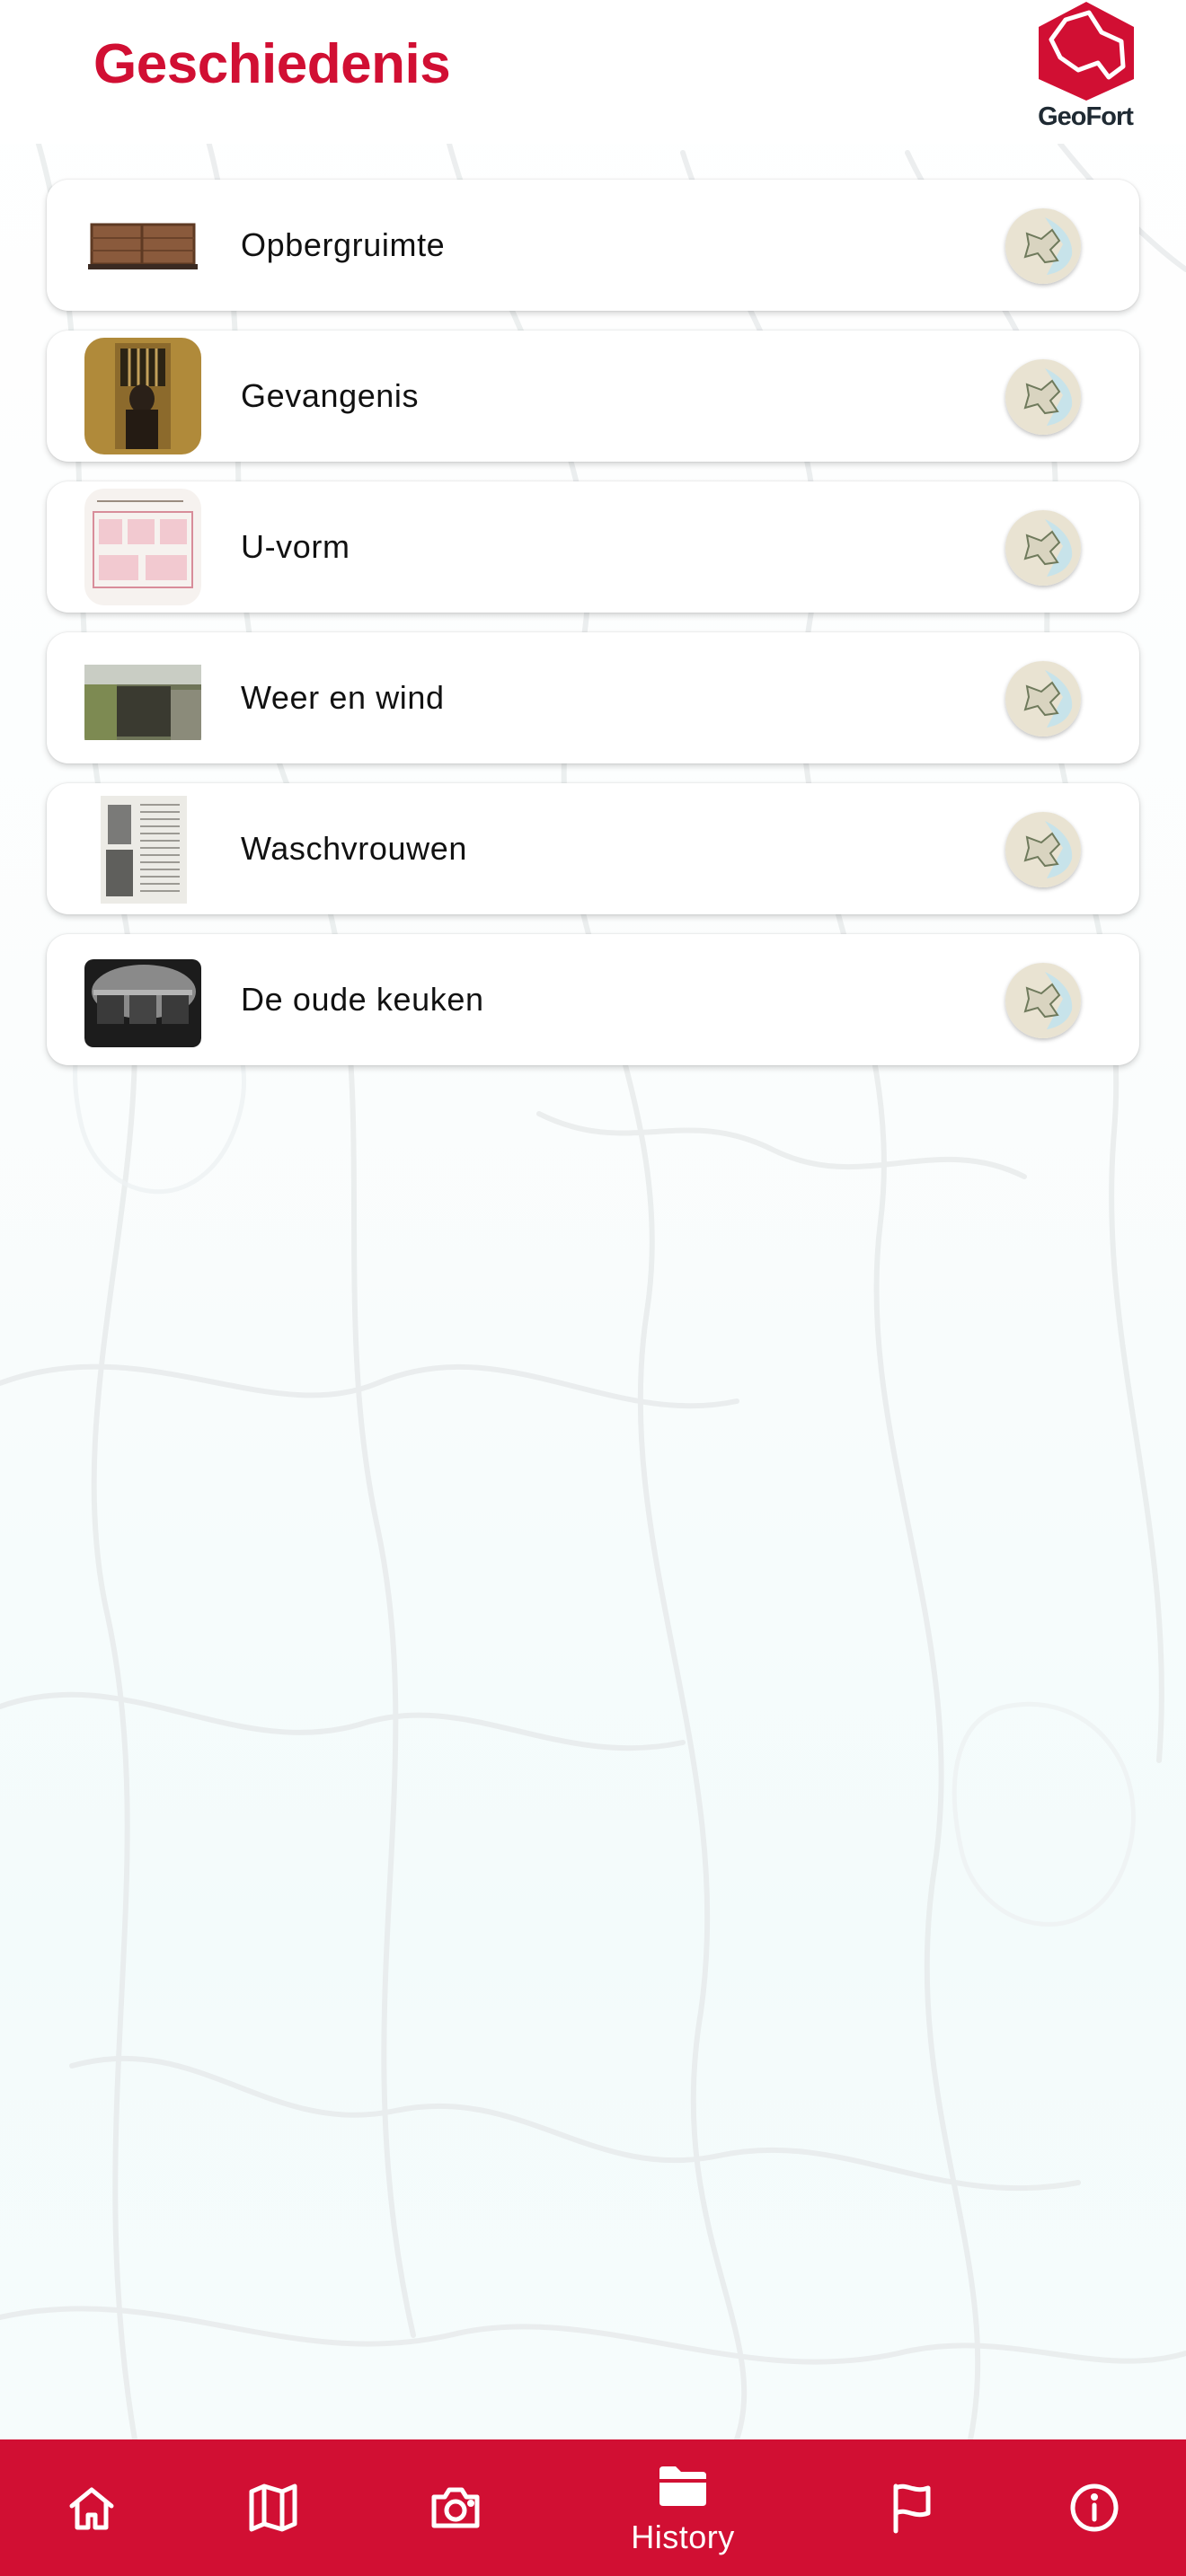 This screenshot has height=2576, width=1186. I want to click on geofort-logo: GeoFort, so click(1085, 67).